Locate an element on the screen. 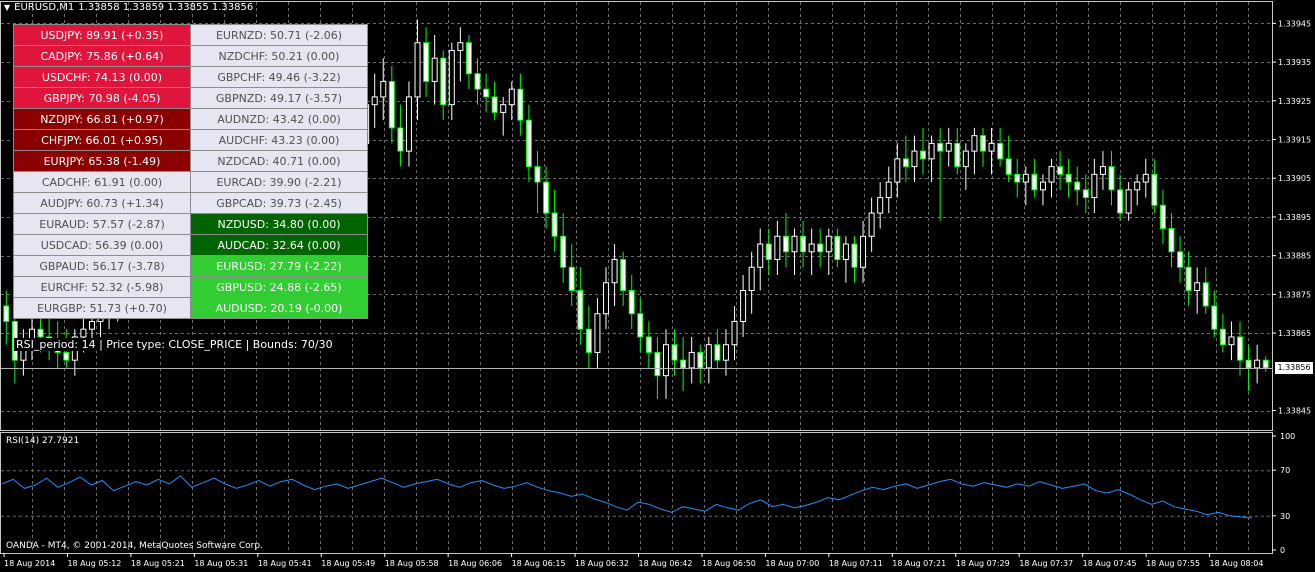  dropdown-arrow-icon: ▼ is located at coordinates (7, 7).